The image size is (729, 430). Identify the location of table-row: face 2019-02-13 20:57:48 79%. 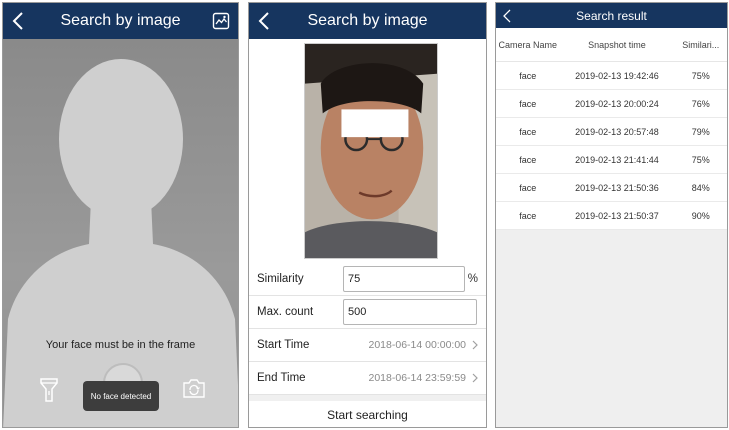
(611, 132).